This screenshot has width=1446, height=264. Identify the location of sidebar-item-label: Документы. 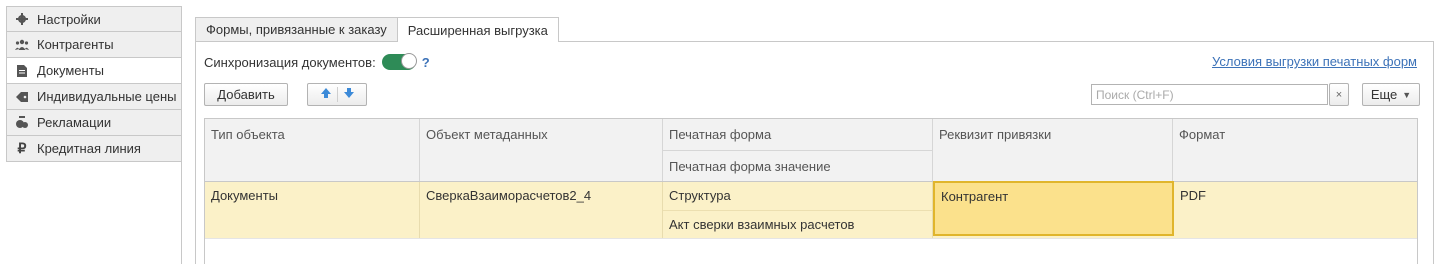
(71, 70).